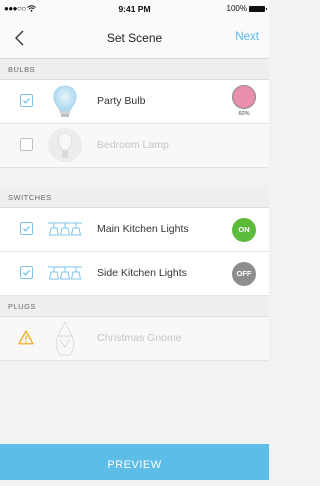 The height and width of the screenshot is (486, 320). What do you see at coordinates (134, 306) in the screenshot?
I see `section-header-plugs: PLUGS` at bounding box center [134, 306].